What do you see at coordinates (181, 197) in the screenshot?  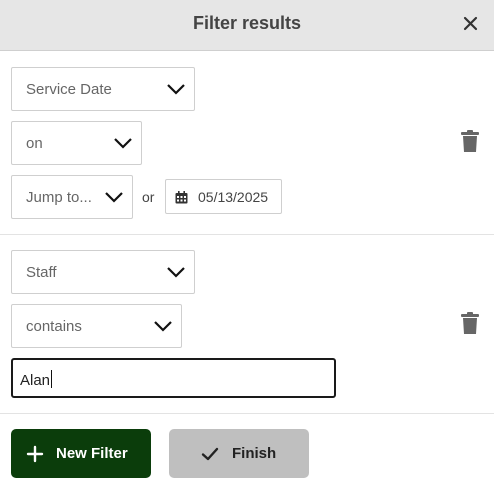 I see `calendar-icon` at bounding box center [181, 197].